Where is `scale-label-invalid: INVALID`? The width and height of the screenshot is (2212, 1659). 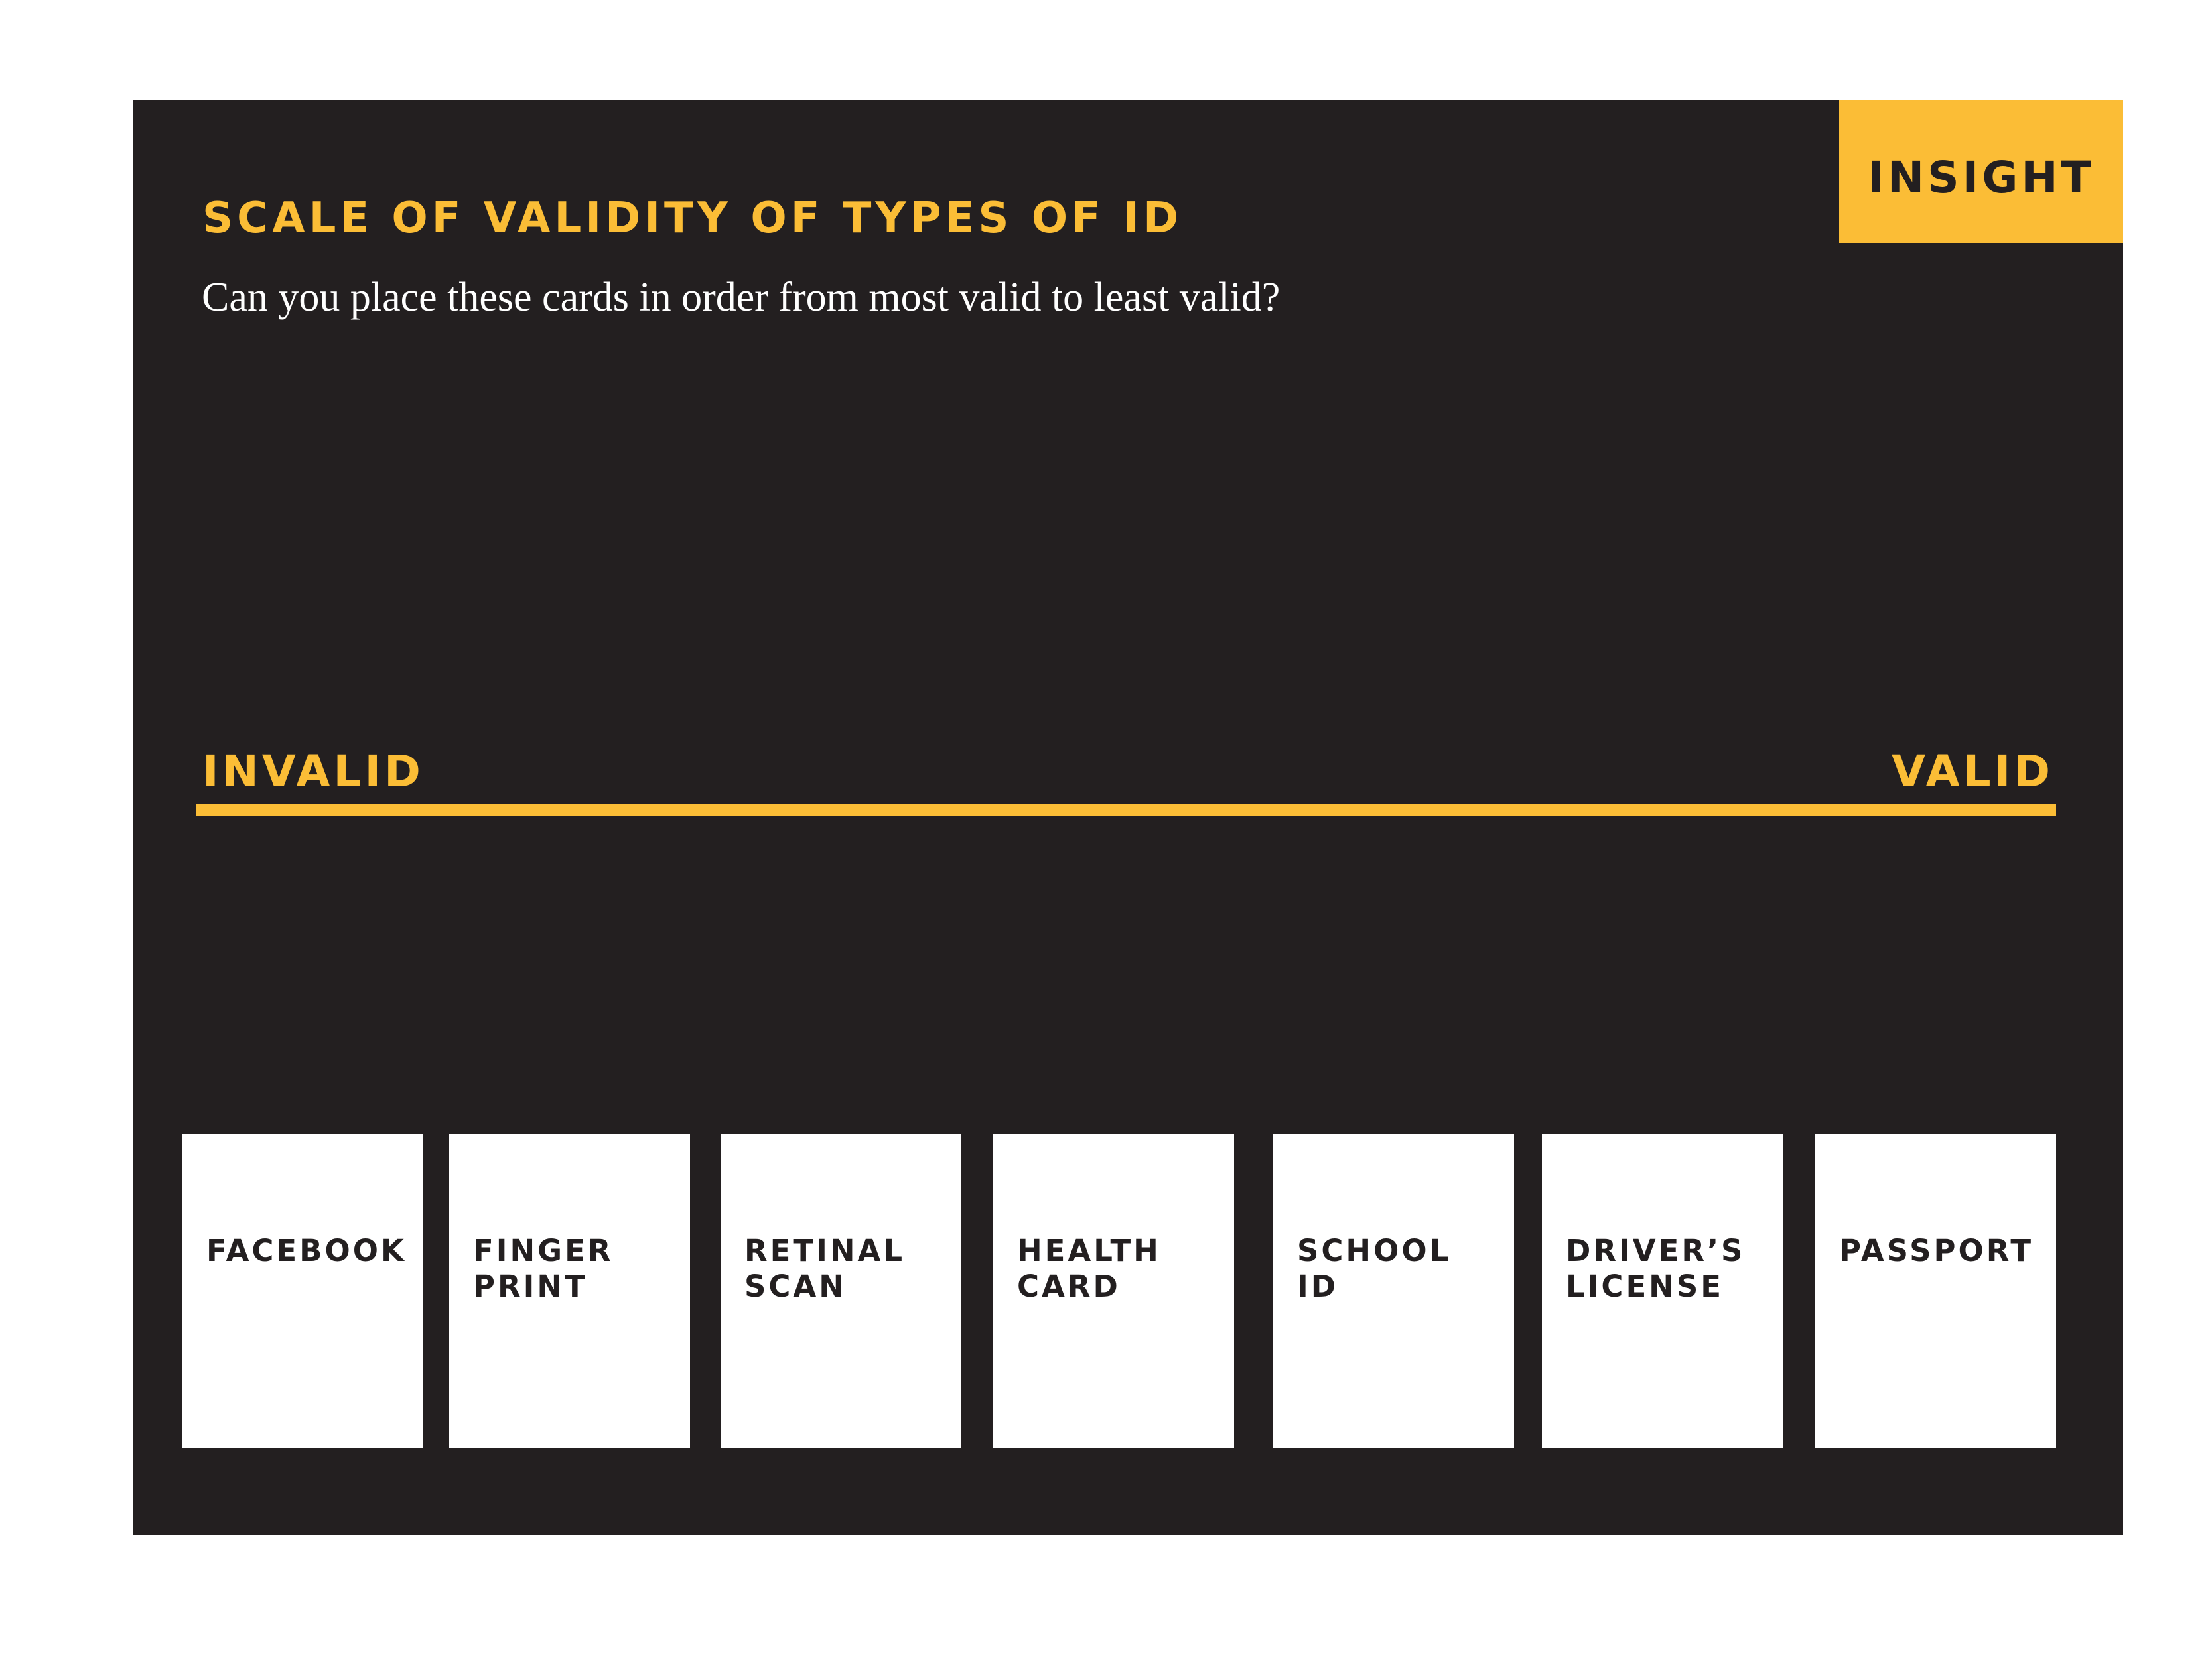
scale-label-invalid: INVALID is located at coordinates (313, 771).